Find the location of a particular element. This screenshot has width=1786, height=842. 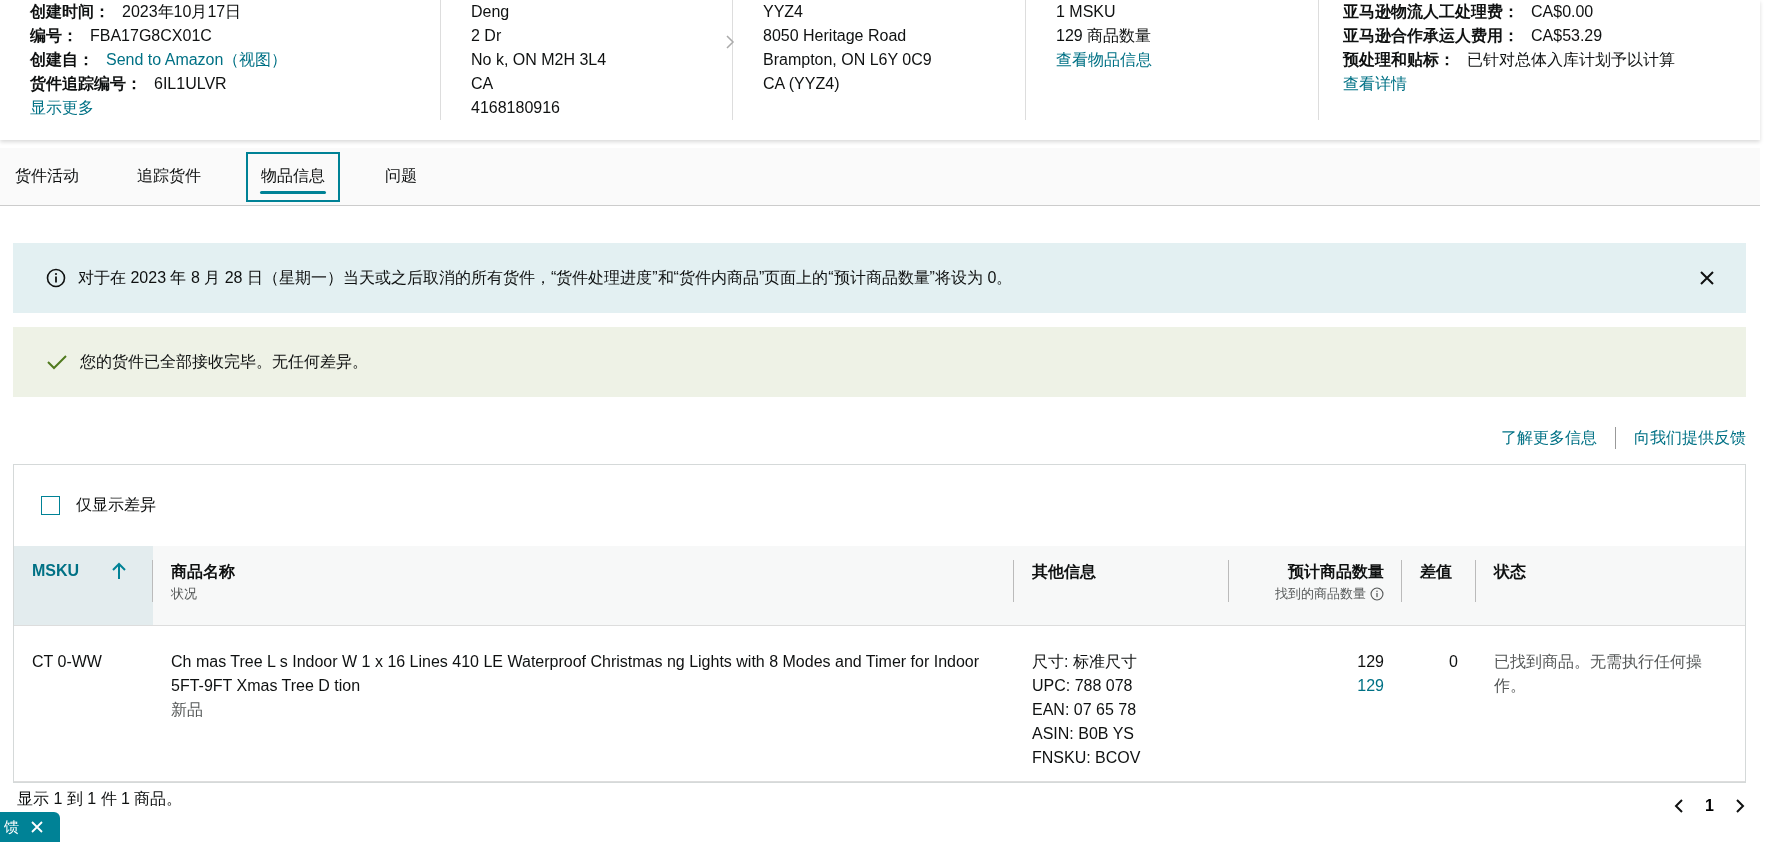

tab: 物品信息 is located at coordinates (293, 176).